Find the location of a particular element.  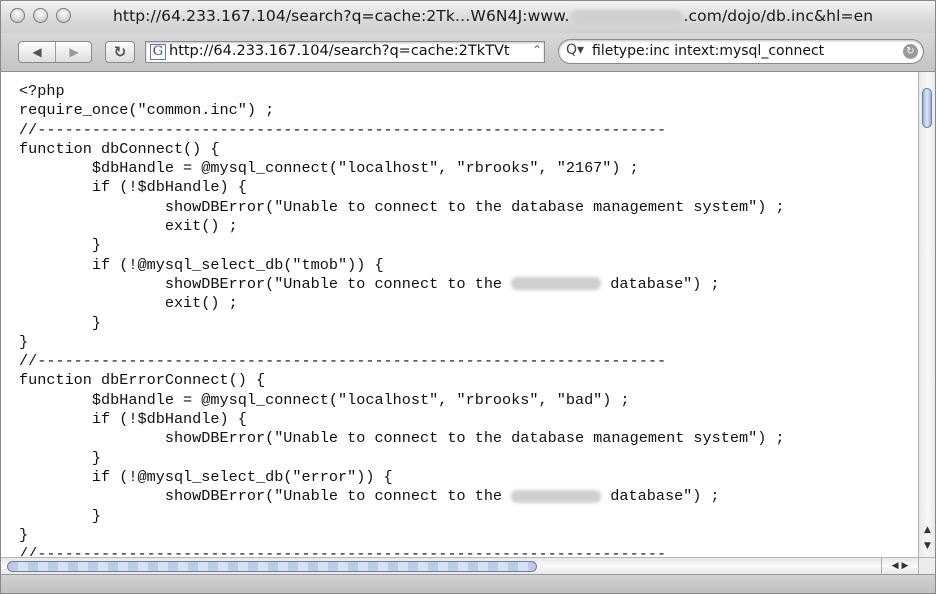

vertical-scrollbar: ▲ ▼ is located at coordinates (926, 314).